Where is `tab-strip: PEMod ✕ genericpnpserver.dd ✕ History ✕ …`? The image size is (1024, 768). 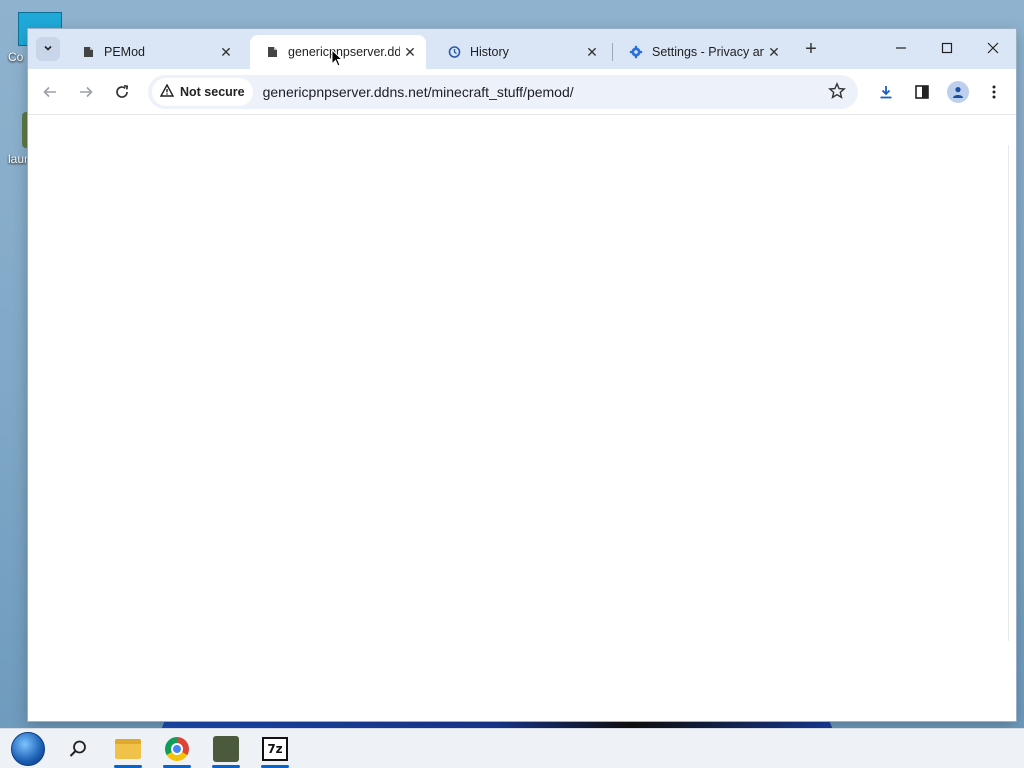 tab-strip: PEMod ✕ genericpnpserver.dd ✕ History ✕ … is located at coordinates (522, 49).